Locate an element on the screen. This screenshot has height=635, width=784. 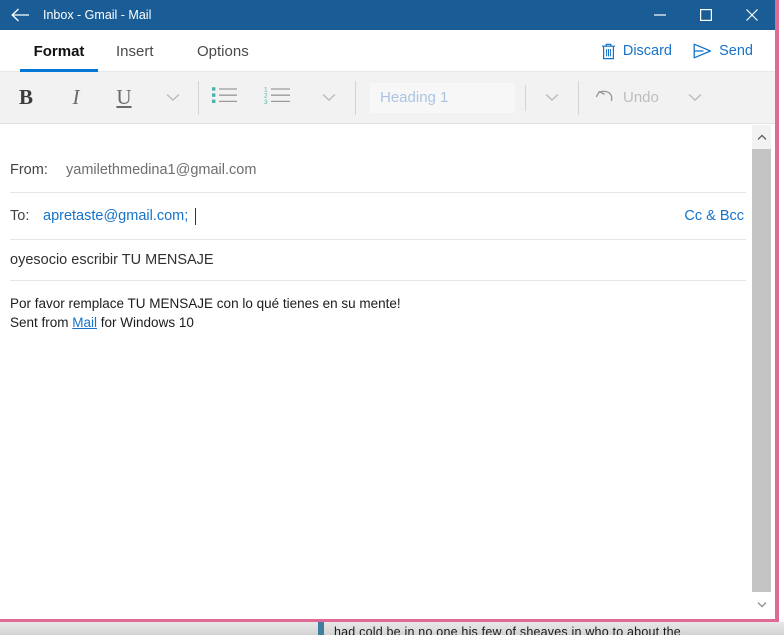
window-controls is located at coordinates (706, 15).